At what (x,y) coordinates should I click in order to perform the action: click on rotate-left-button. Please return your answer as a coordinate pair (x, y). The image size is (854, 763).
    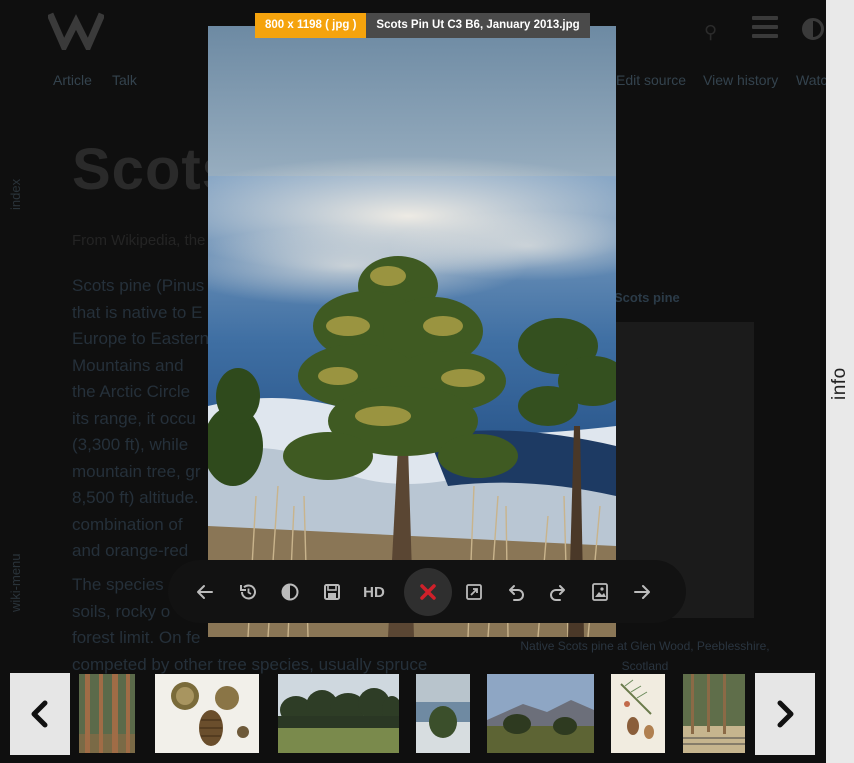
    Looking at the image, I should click on (516, 592).